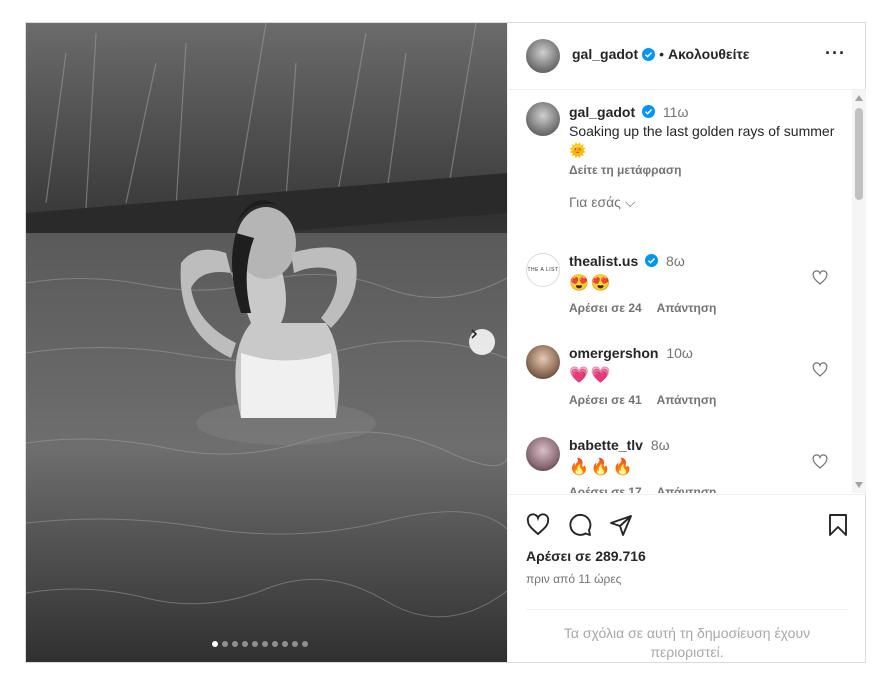  I want to click on comment-likes: Αρέσει σε 24, so click(605, 308).